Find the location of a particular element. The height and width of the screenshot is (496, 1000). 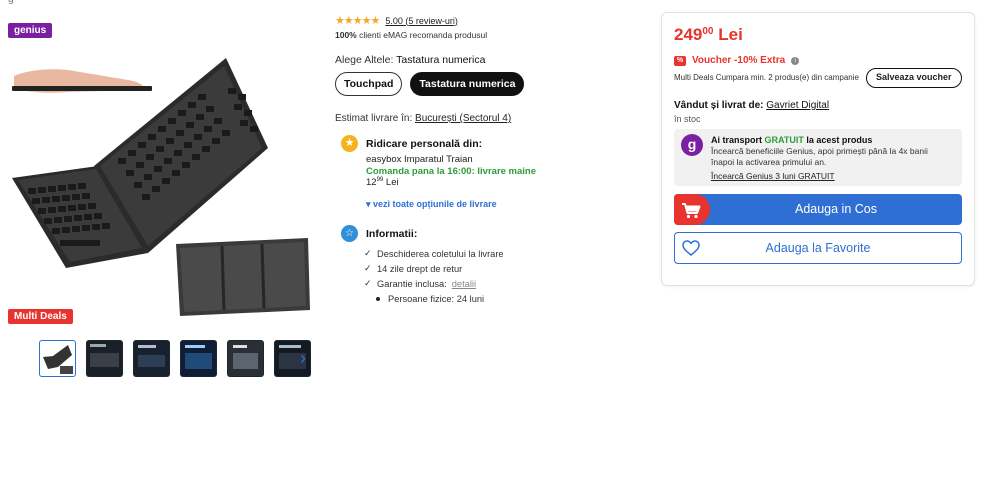

delivery-estimate-label: Estimat livrare în: is located at coordinates (374, 118).